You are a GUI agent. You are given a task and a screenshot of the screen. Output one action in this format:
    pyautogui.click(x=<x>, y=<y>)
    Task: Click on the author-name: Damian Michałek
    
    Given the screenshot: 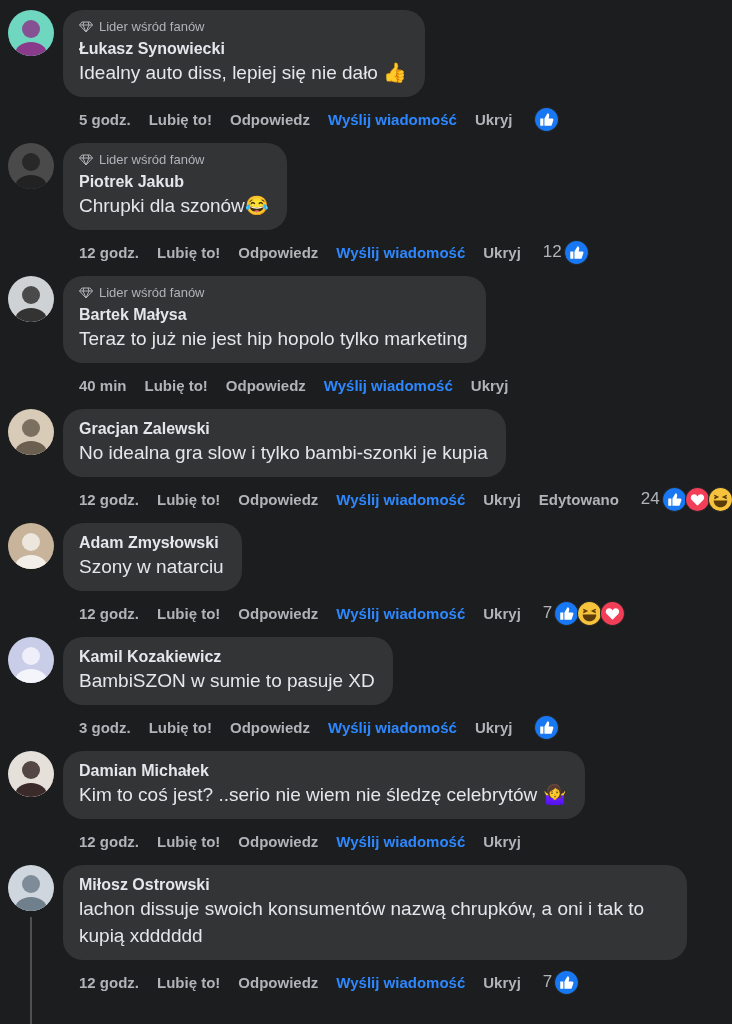 What is the action you would take?
    pyautogui.click(x=323, y=770)
    